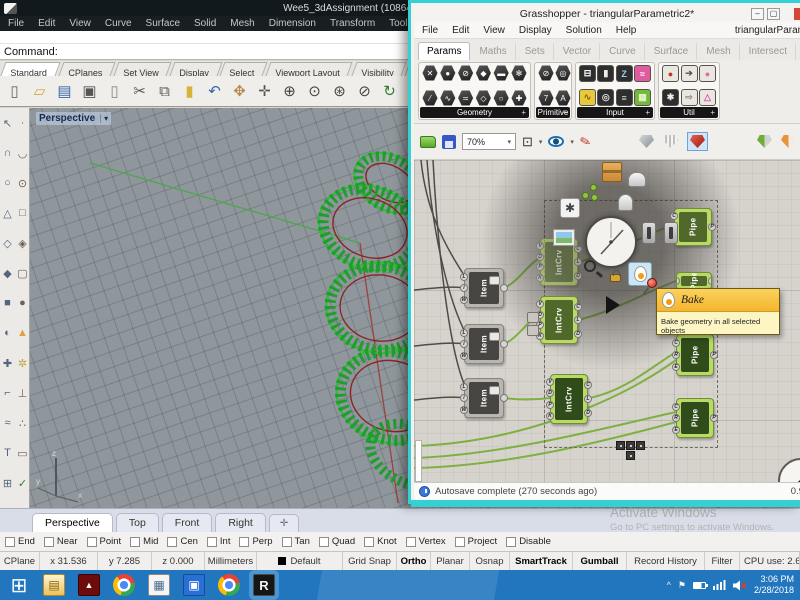  Describe the element at coordinates (7, 303) in the screenshot. I see `box-icon: ■` at that location.